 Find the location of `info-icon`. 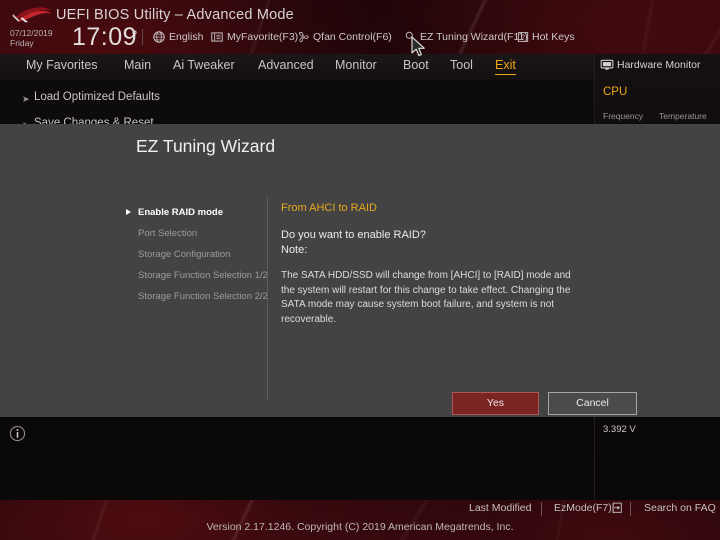

info-icon is located at coordinates (17, 433).